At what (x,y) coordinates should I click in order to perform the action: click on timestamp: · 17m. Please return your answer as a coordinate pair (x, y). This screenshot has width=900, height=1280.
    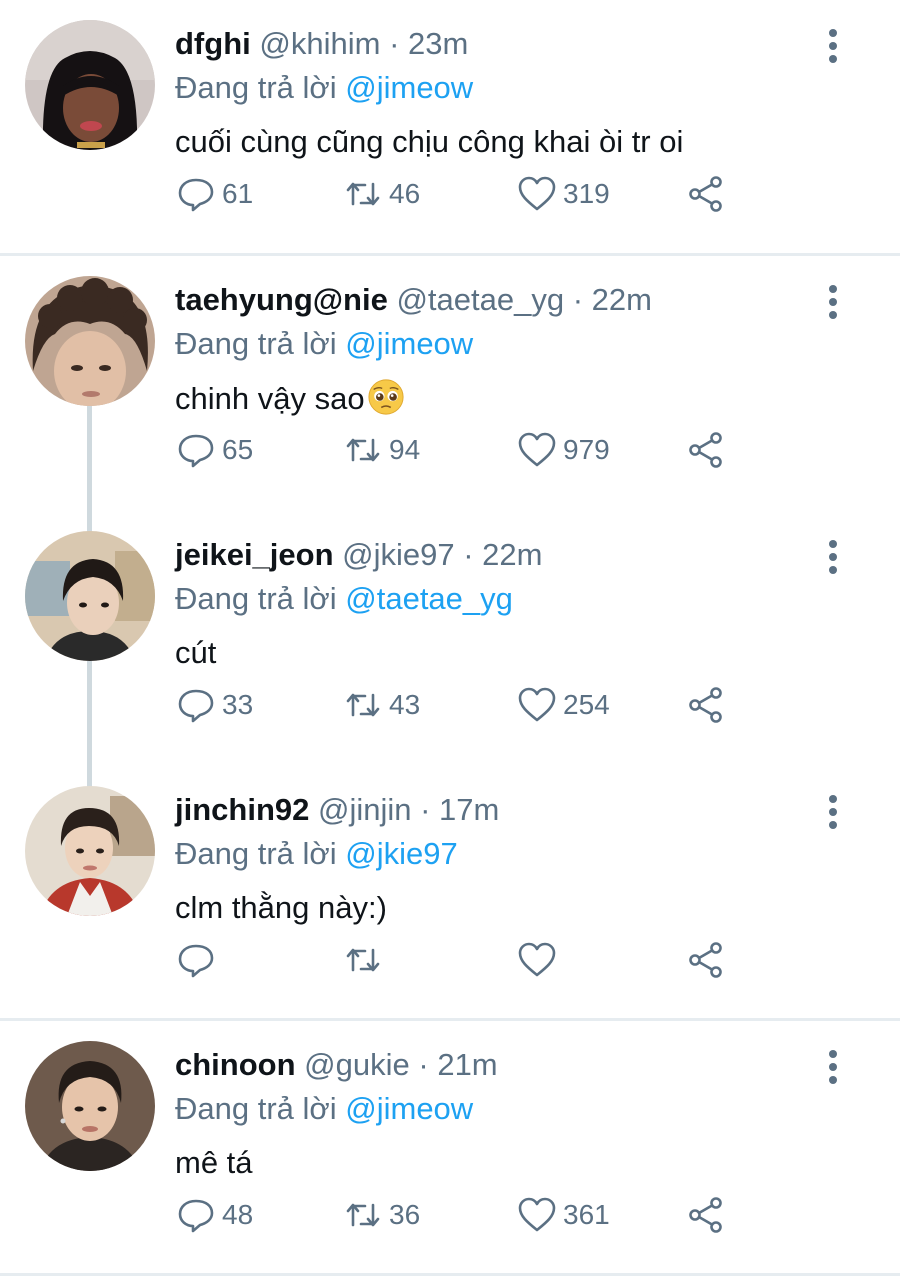
    Looking at the image, I should click on (459, 809).